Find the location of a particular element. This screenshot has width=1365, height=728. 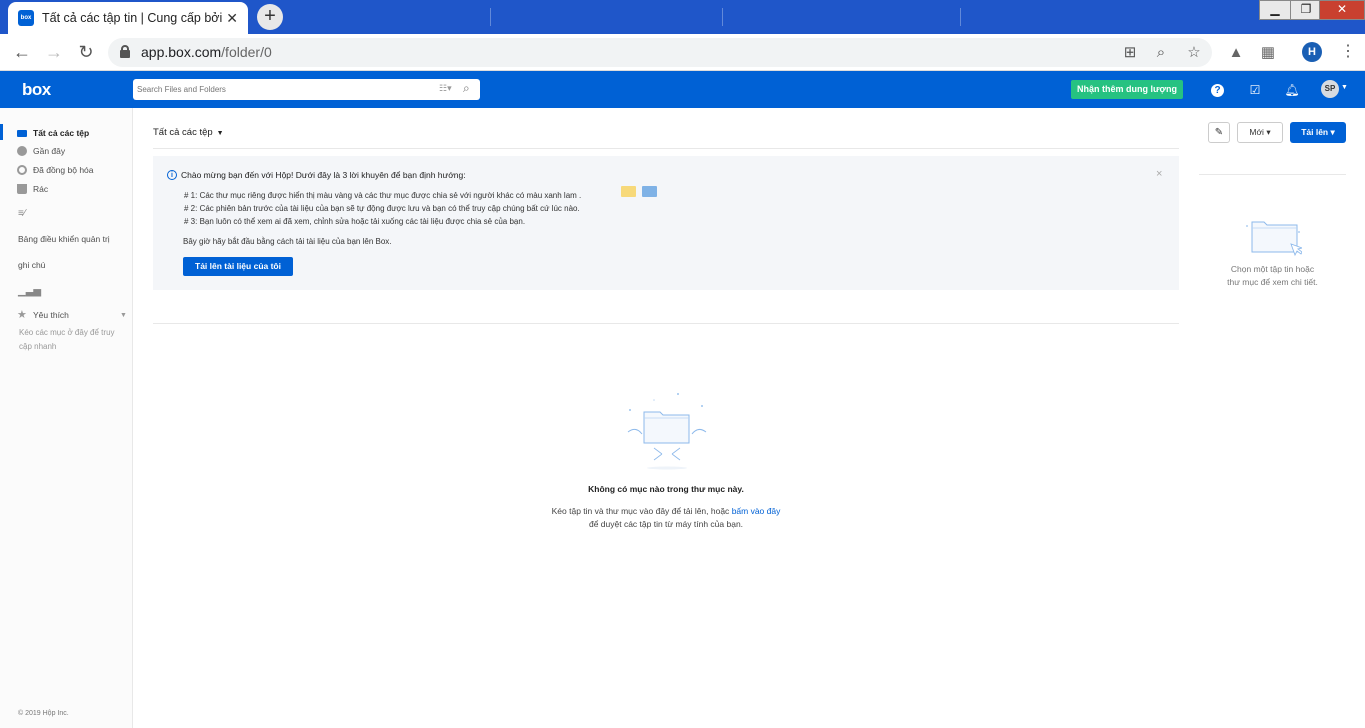

forward-arrow-icon: → is located at coordinates (54, 52).